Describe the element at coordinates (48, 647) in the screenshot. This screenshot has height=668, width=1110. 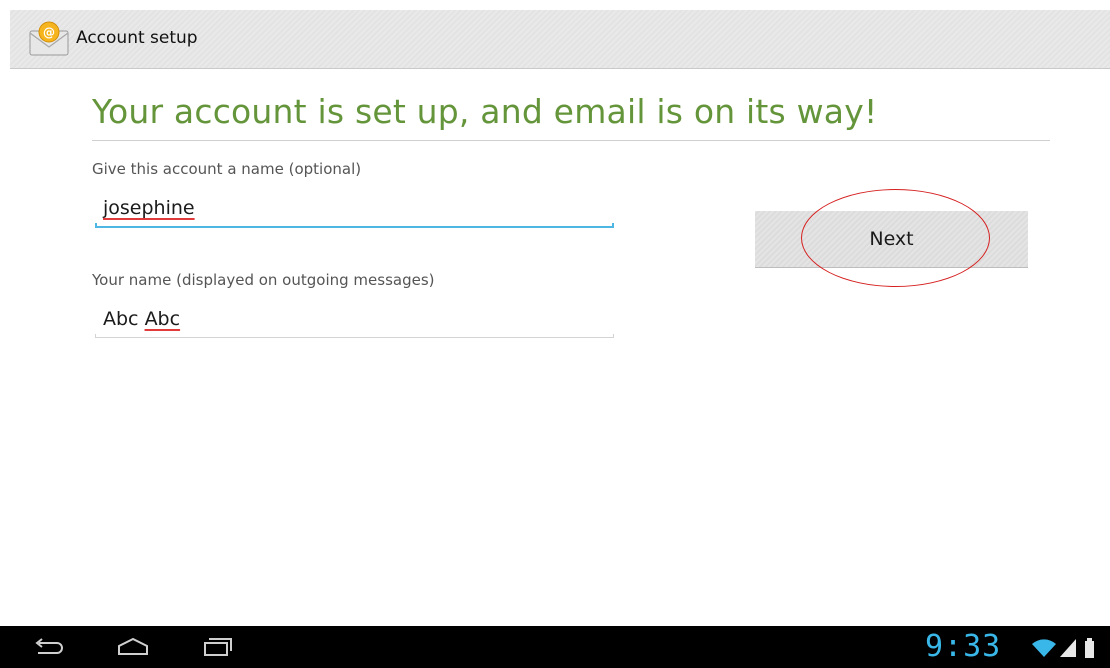
I see `back-icon` at that location.